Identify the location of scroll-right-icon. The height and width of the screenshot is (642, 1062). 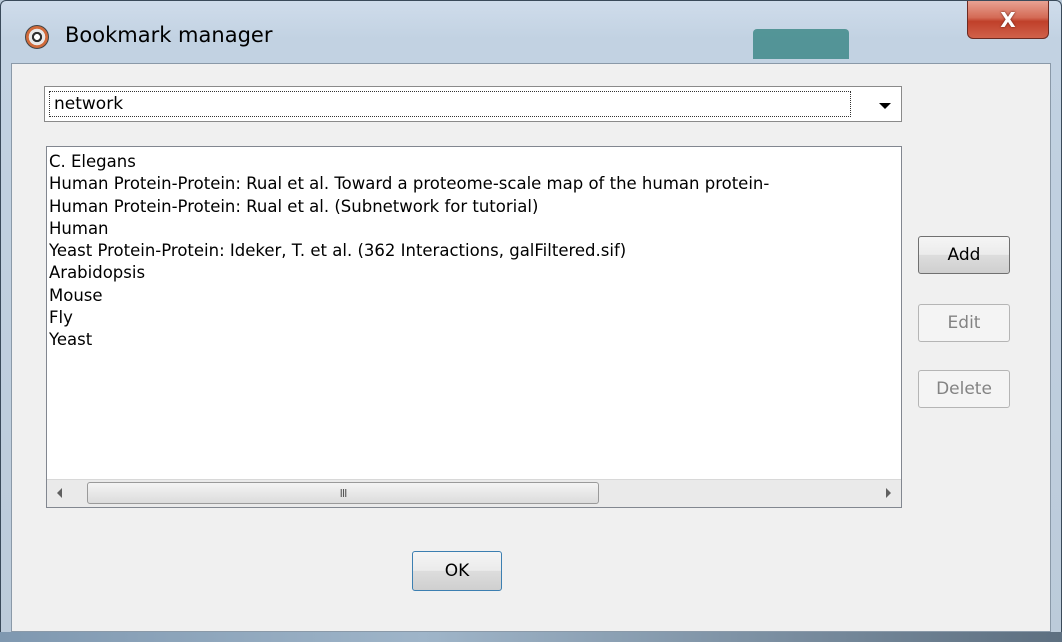
(888, 493).